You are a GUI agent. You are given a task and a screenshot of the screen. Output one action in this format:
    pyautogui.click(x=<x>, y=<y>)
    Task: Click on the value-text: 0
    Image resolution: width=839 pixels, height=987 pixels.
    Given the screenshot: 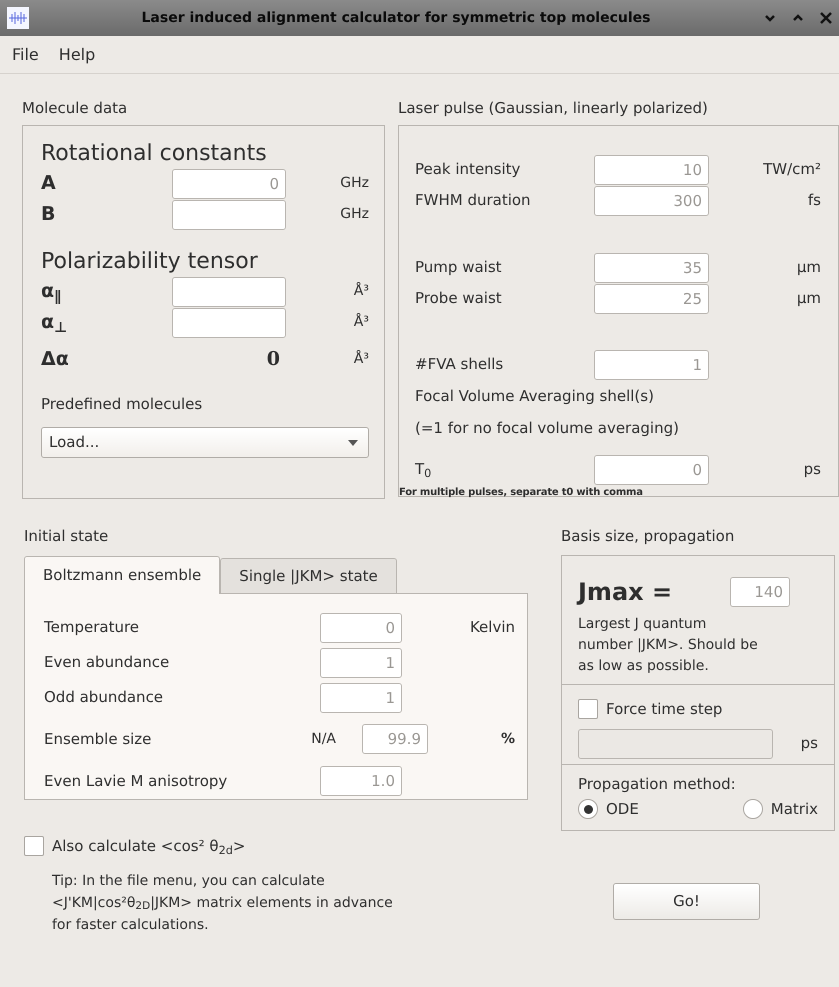 What is the action you would take?
    pyautogui.click(x=273, y=359)
    